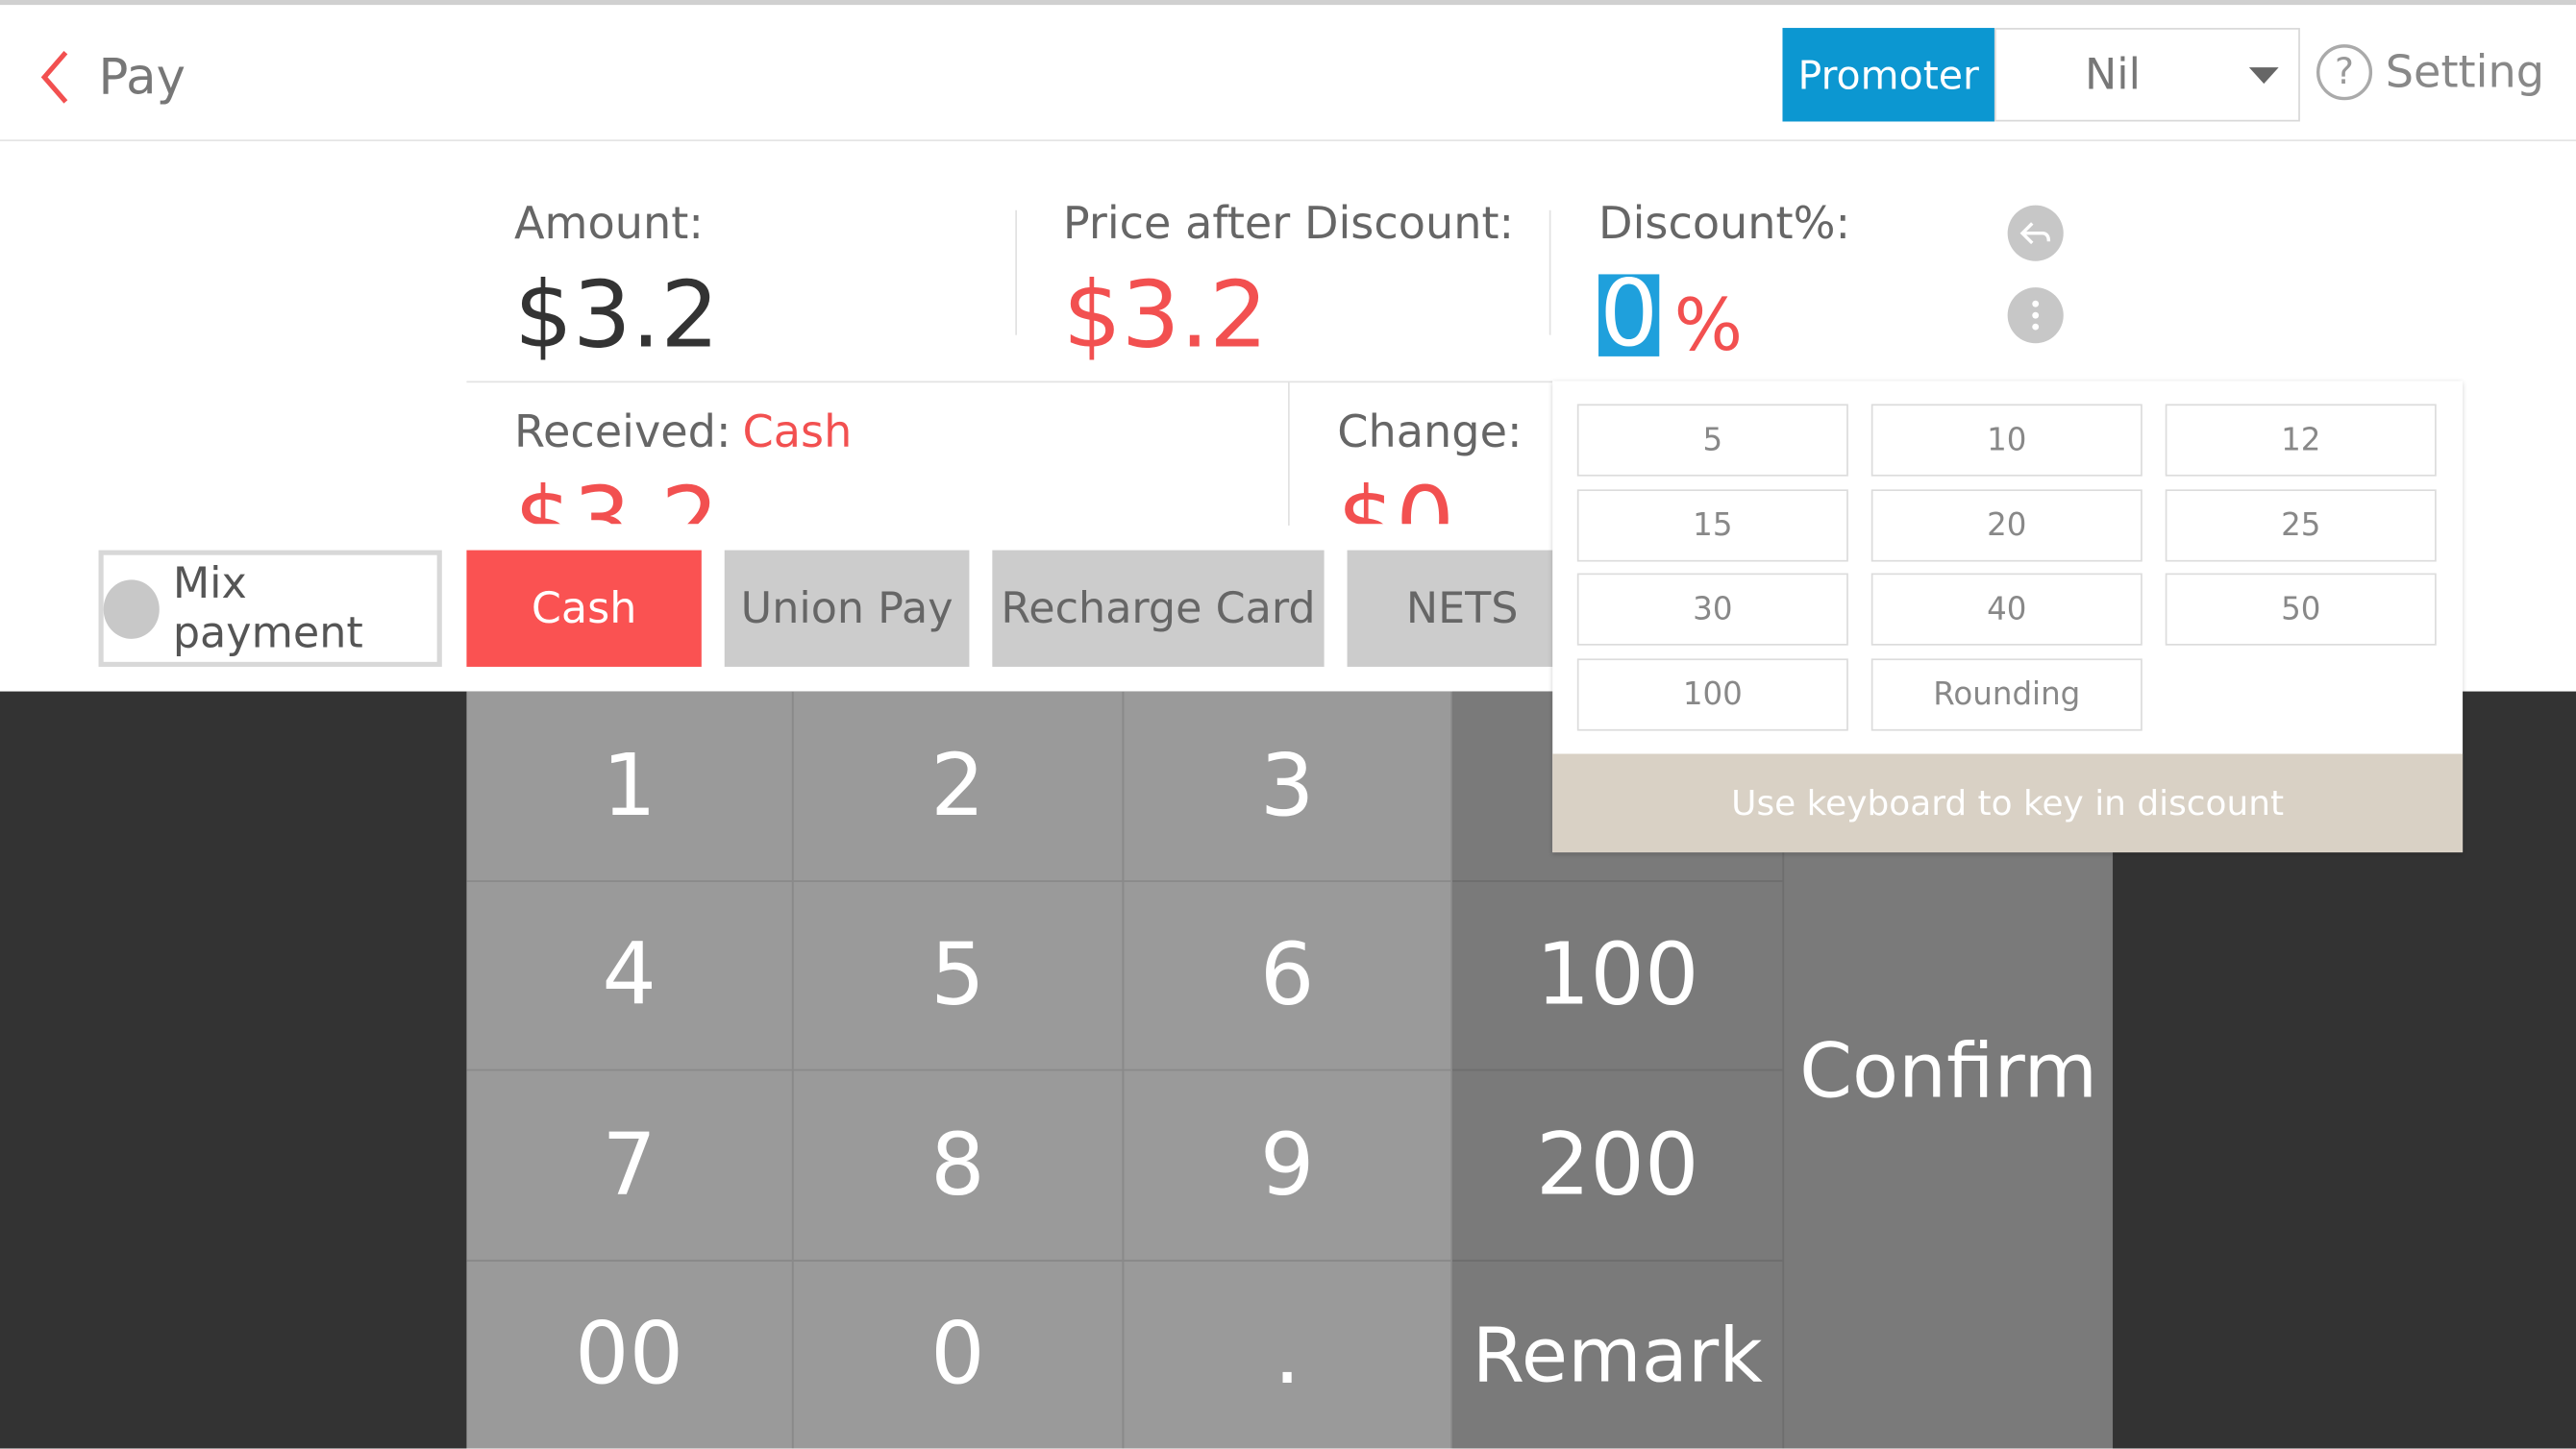 The image size is (2576, 1449). I want to click on mix-payment-label: Mix payment, so click(267, 608).